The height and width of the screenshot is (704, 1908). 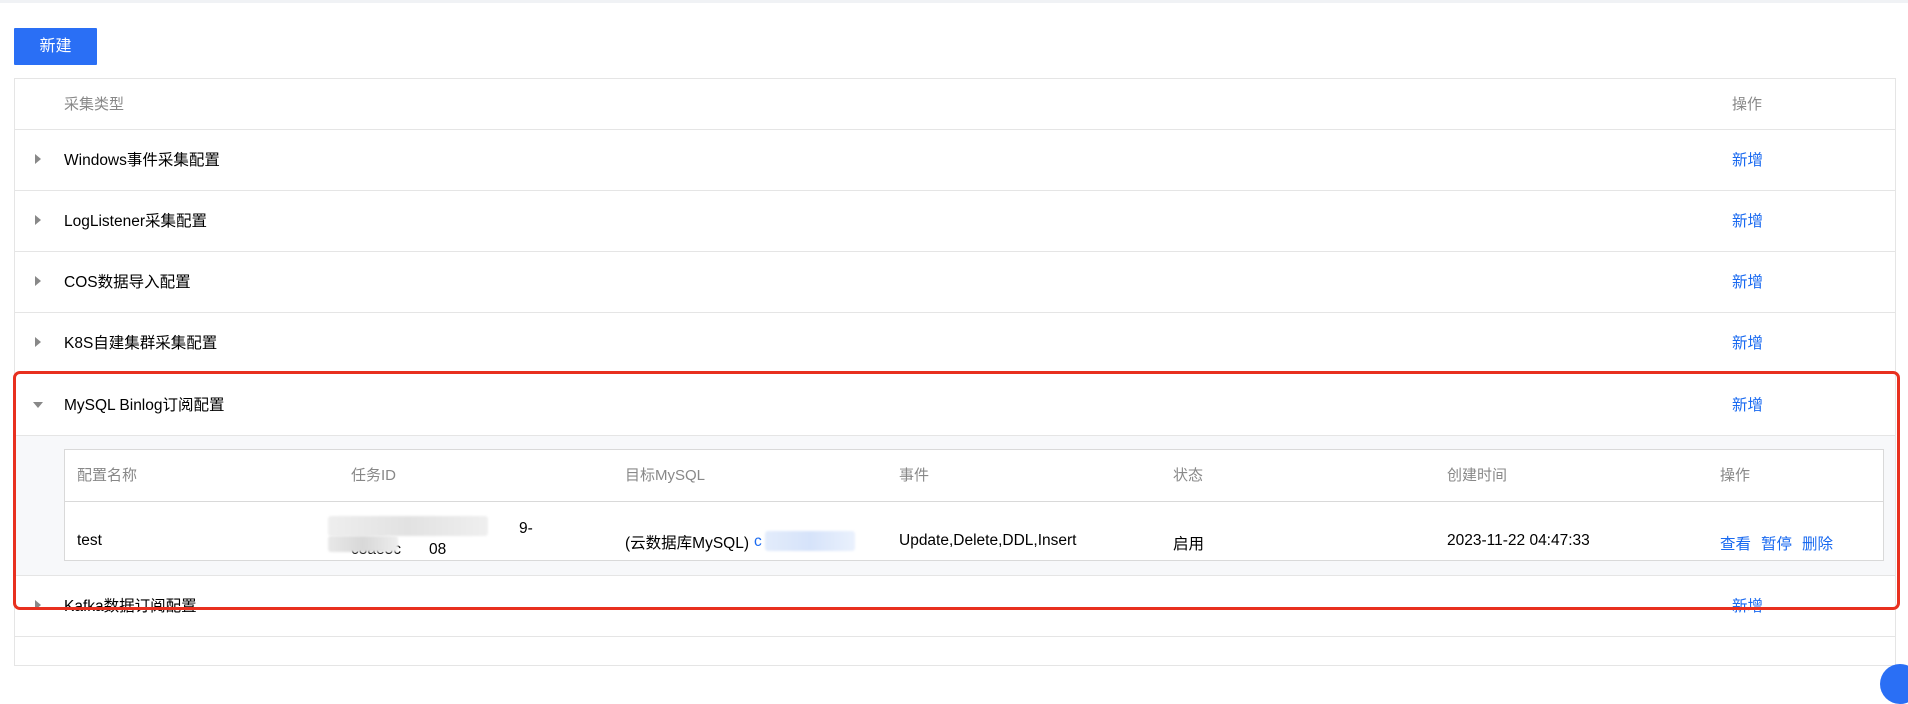 I want to click on target-mysql-link: c, so click(x=758, y=542).